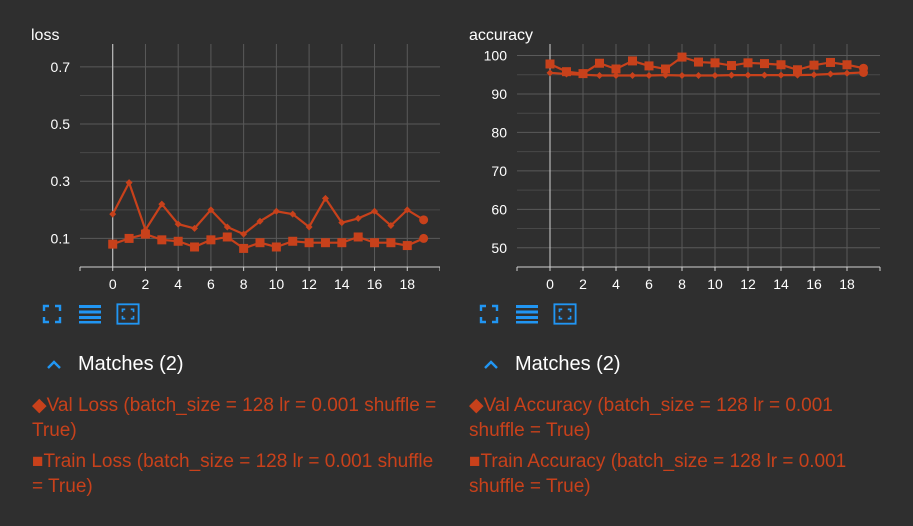  I want to click on x-tick-label: 0, so click(550, 284).